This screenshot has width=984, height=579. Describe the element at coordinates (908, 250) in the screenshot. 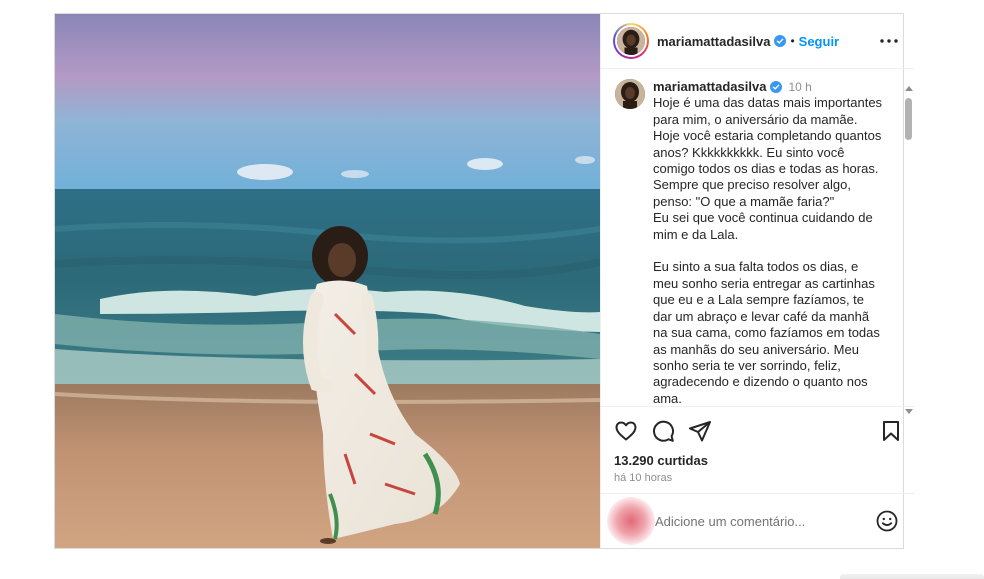

I see `comments-scrollbar` at that location.